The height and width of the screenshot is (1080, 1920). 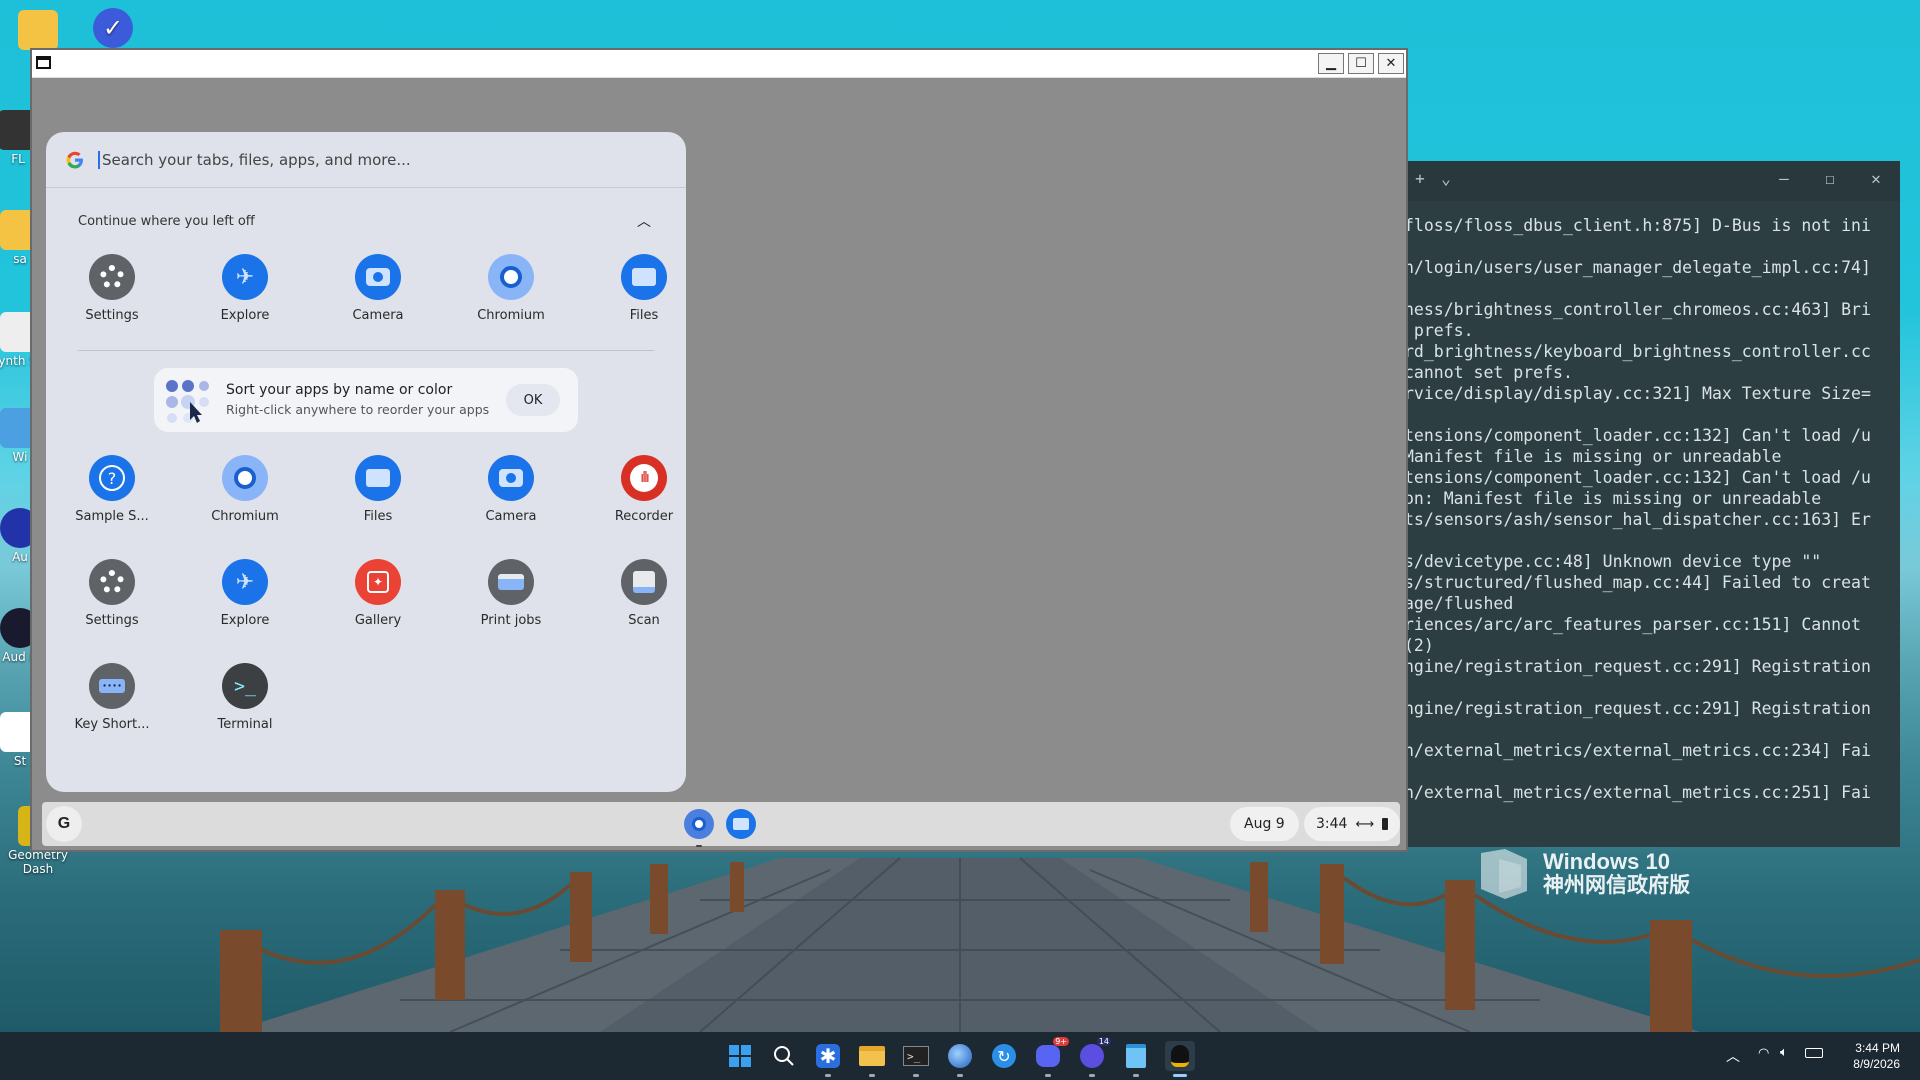 I want to click on launcher-search, so click(x=366, y=160).